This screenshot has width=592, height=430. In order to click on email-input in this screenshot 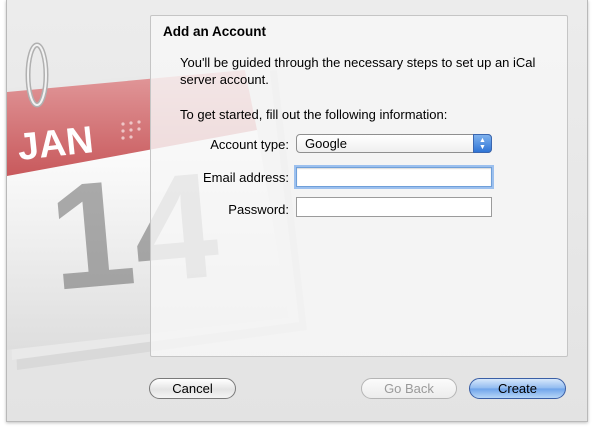, I will do `click(394, 177)`.